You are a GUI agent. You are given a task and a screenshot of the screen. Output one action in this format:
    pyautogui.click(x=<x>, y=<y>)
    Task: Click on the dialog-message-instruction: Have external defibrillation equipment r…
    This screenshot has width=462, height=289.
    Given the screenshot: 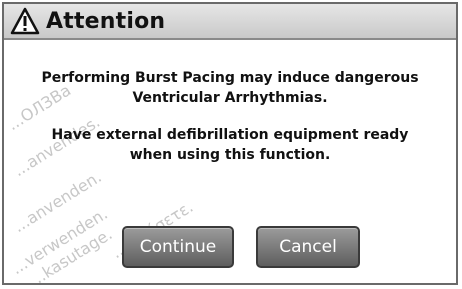 What is the action you would take?
    pyautogui.click(x=230, y=145)
    